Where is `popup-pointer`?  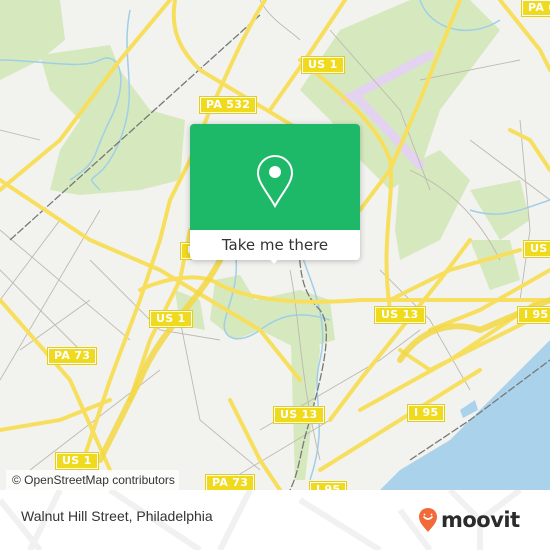
popup-pointer is located at coordinates (274, 259).